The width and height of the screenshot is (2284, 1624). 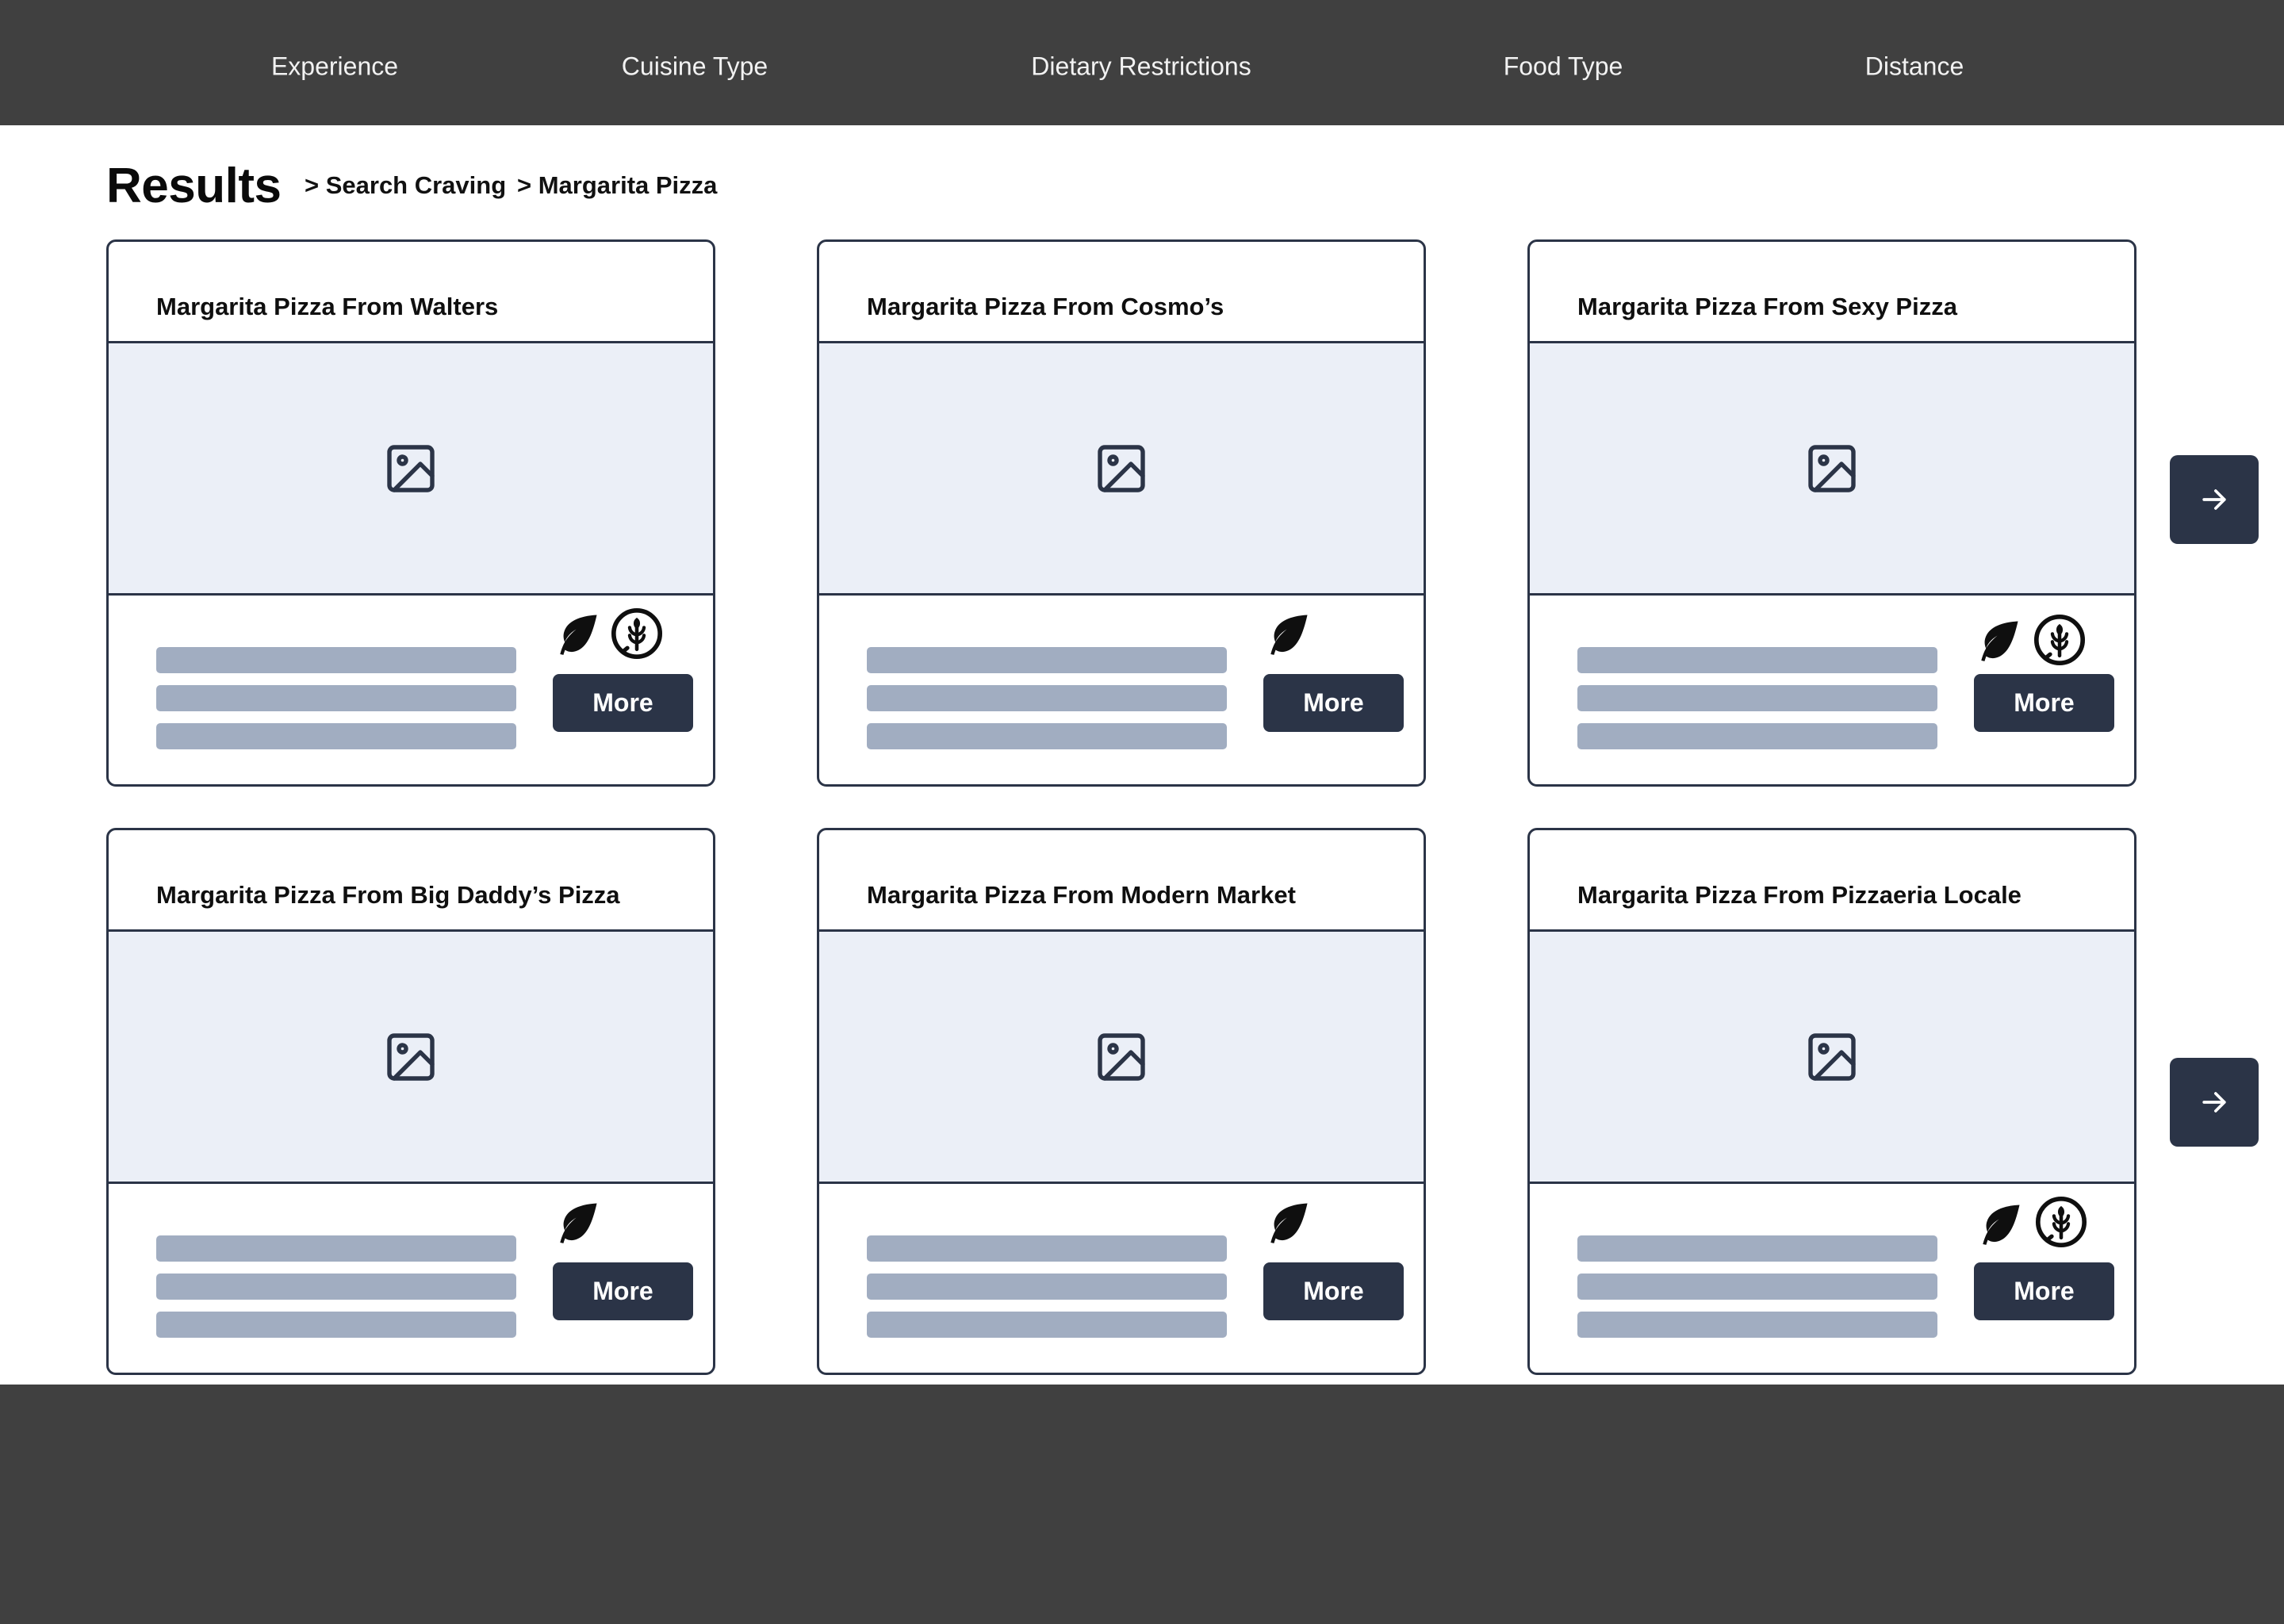 I want to click on card-header: Margarita Pizza From Big Daddy’s Pizza, so click(x=411, y=881).